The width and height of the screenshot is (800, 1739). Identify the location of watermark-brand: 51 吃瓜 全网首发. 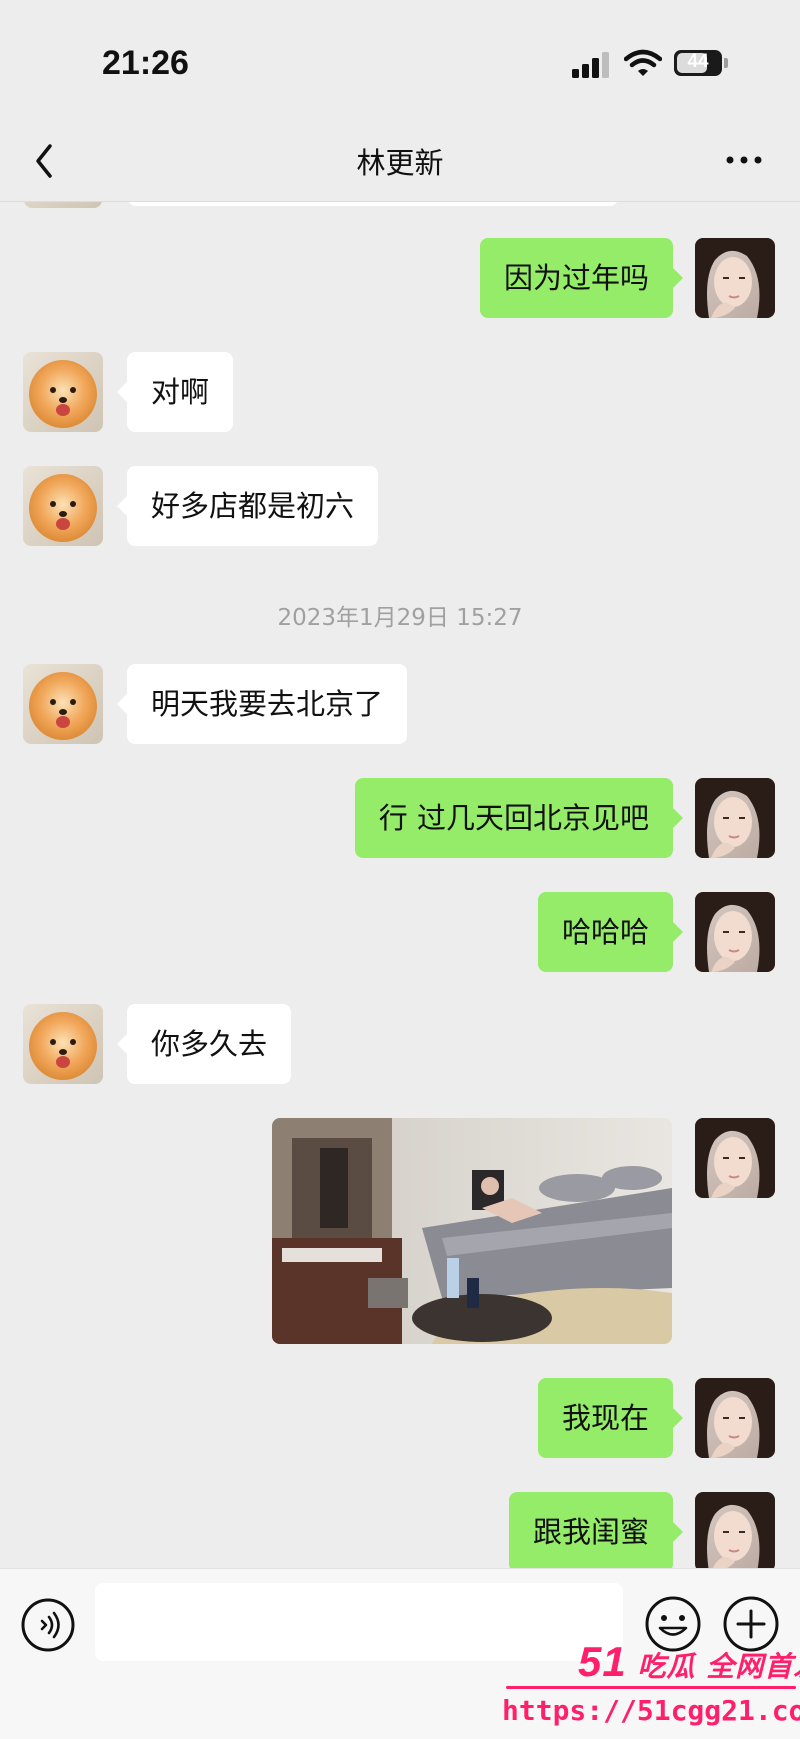
(689, 1662).